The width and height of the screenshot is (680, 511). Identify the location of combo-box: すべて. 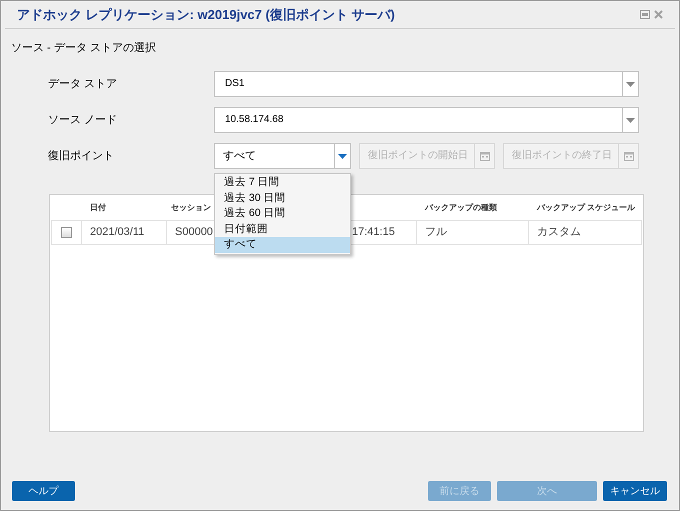
(282, 156).